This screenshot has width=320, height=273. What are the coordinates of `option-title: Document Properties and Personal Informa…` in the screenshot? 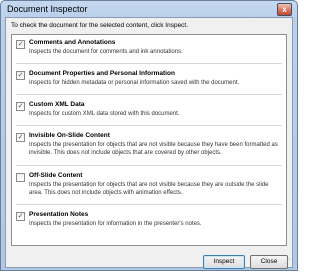 It's located at (102, 73).